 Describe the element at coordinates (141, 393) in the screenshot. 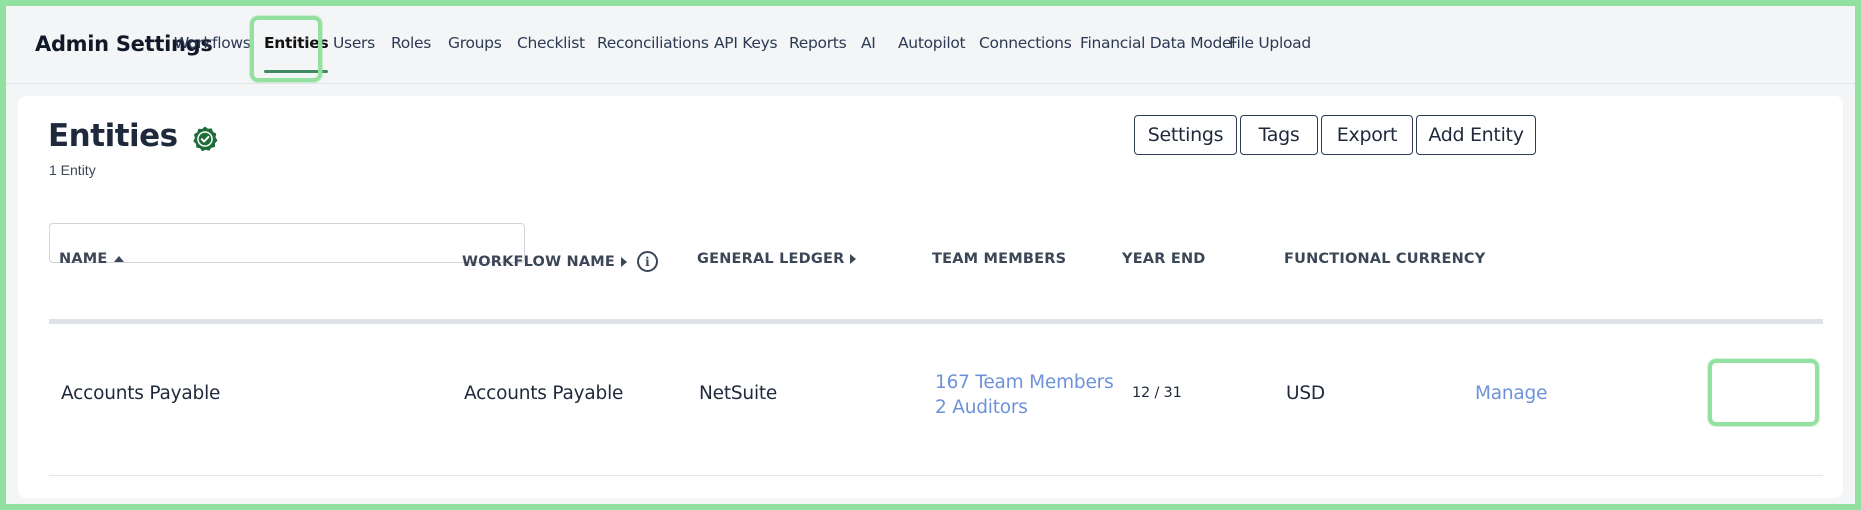

I see `cell-entity-name: Accounts Payable` at that location.